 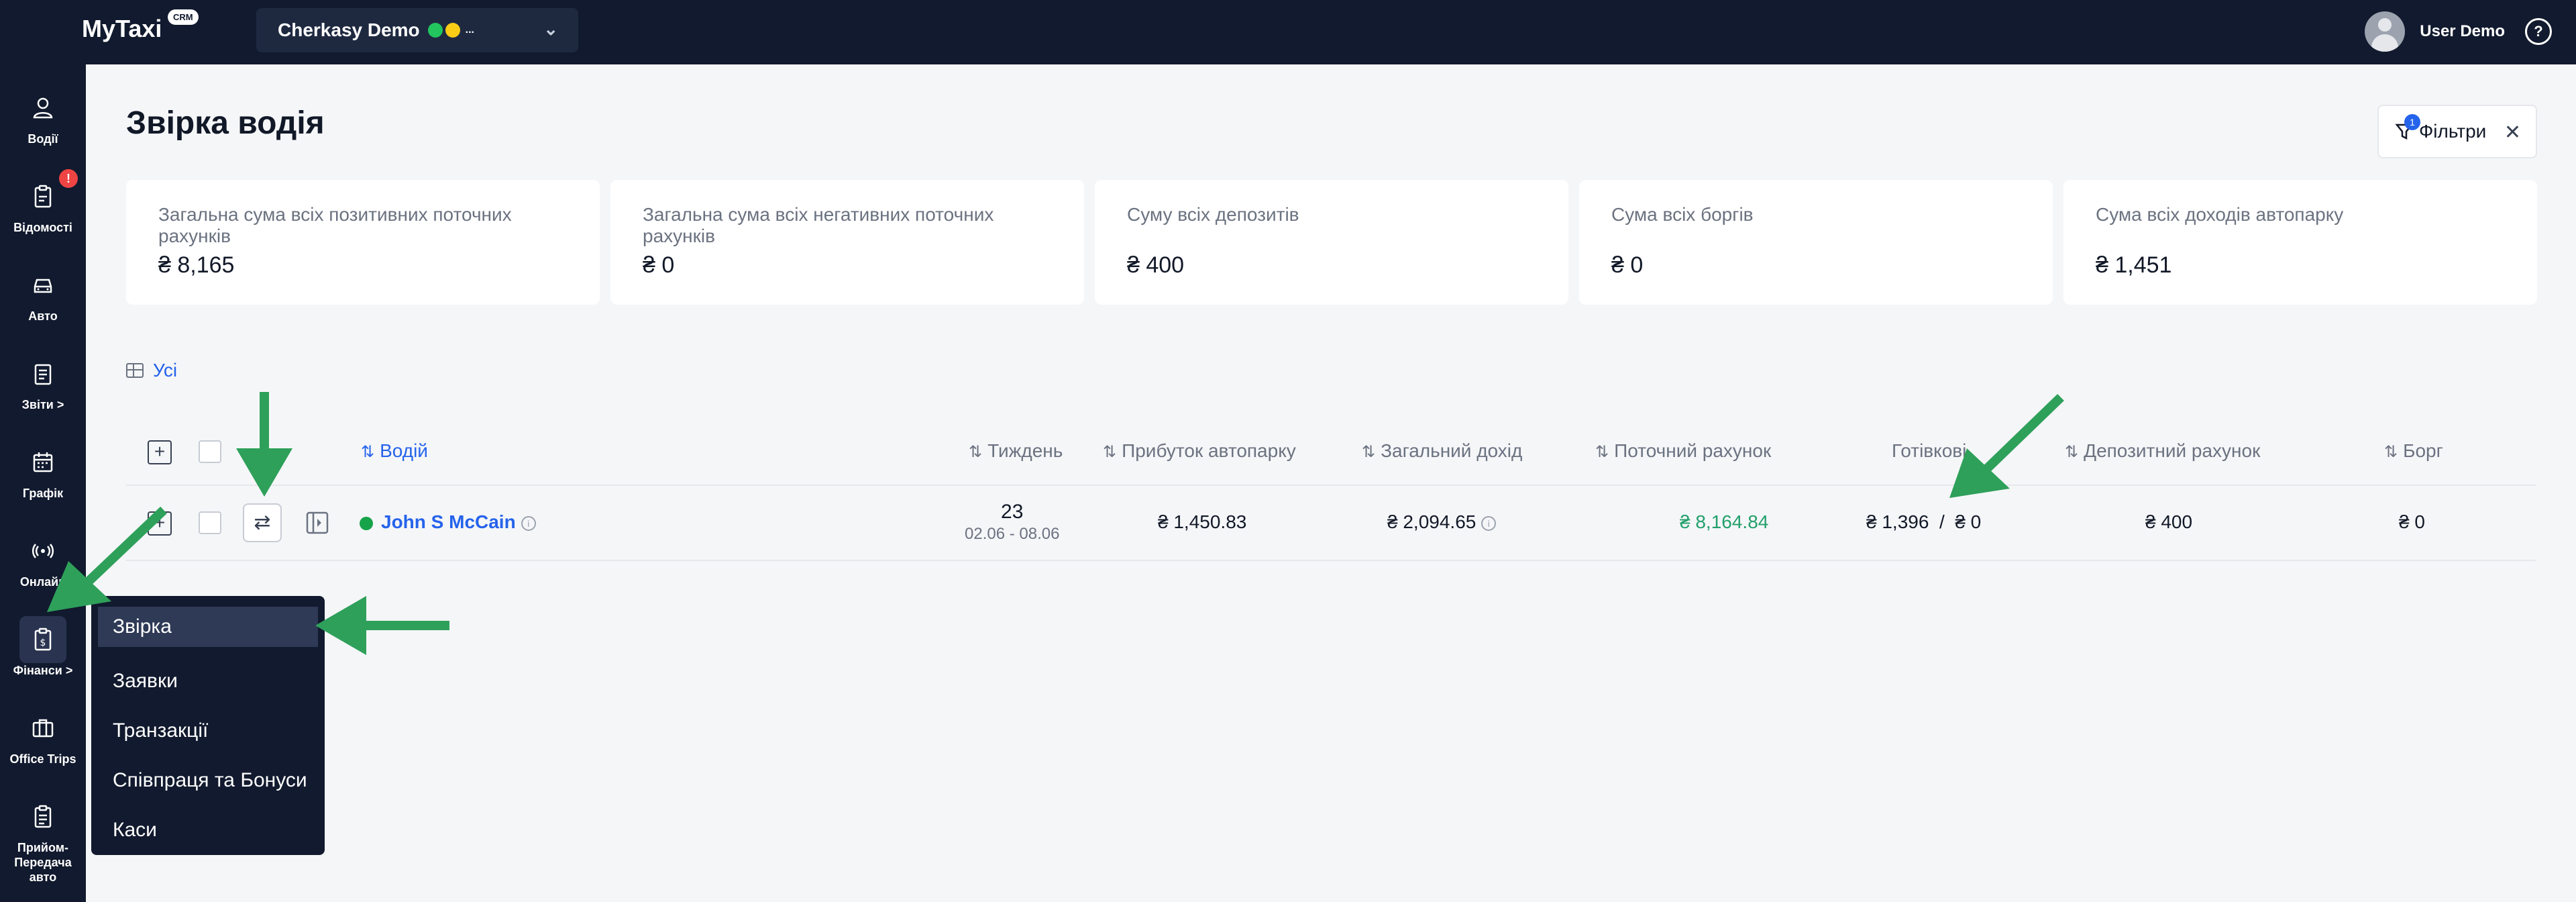 What do you see at coordinates (262, 522) in the screenshot?
I see `swap-icon: ⇄` at bounding box center [262, 522].